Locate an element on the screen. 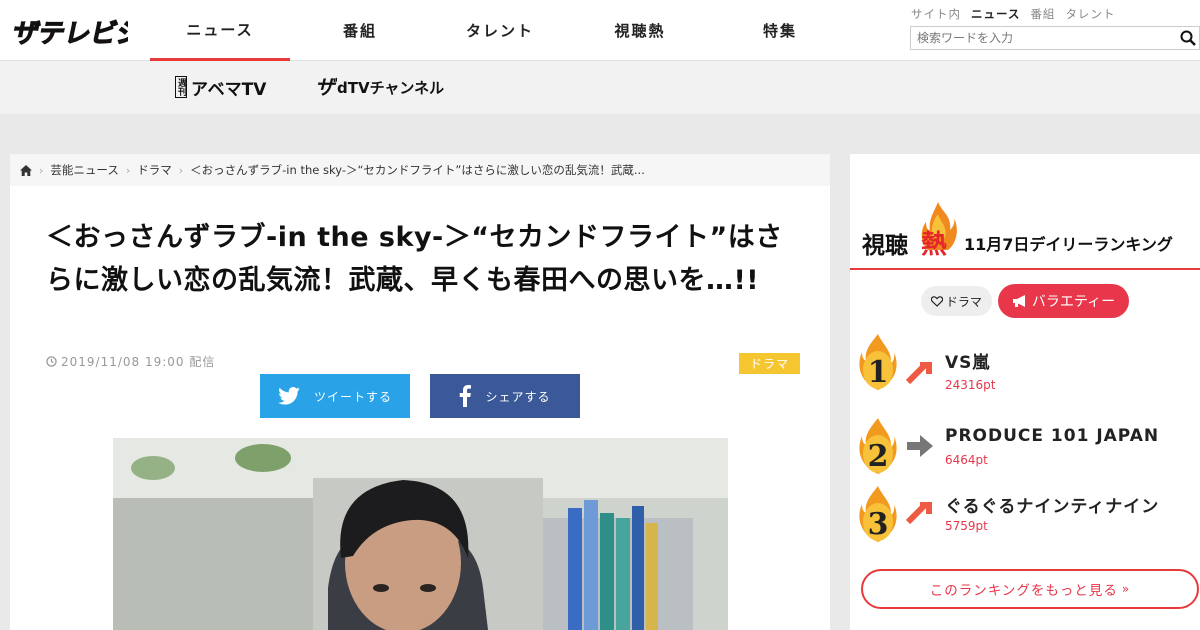  genre-tabs: ドラマ バラエティー is located at coordinates (1025, 301).